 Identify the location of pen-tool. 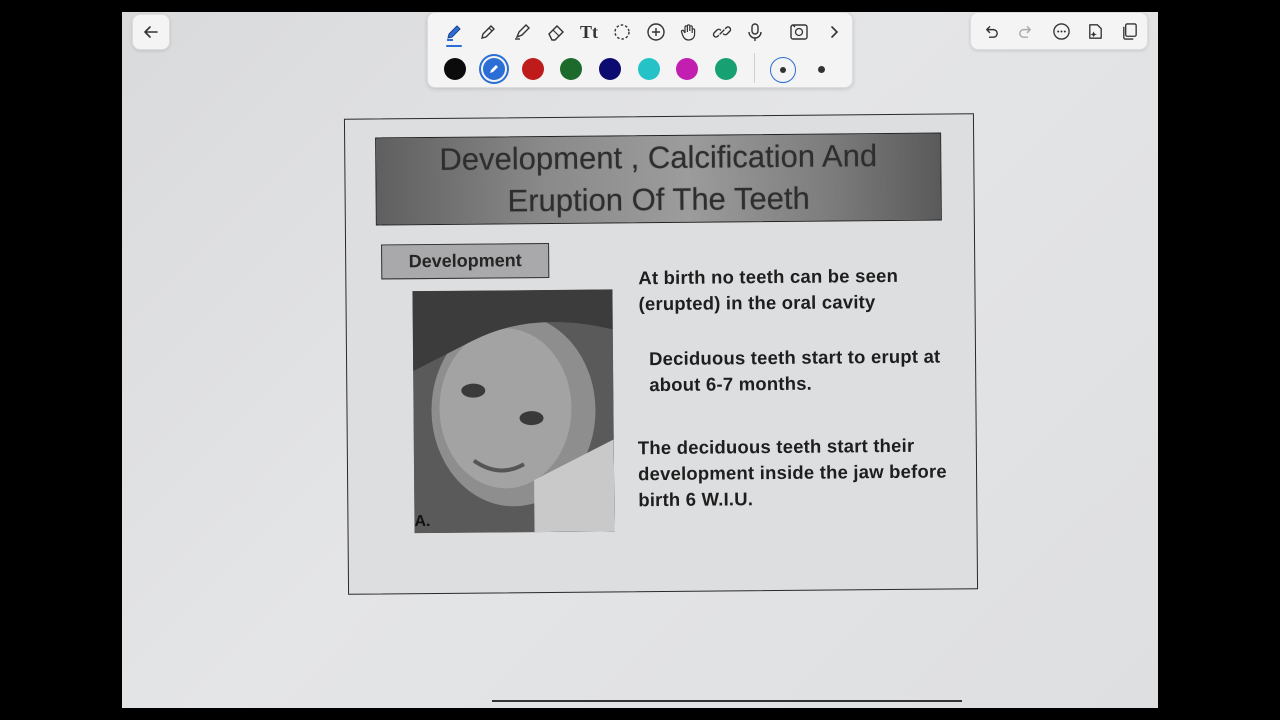
(454, 33).